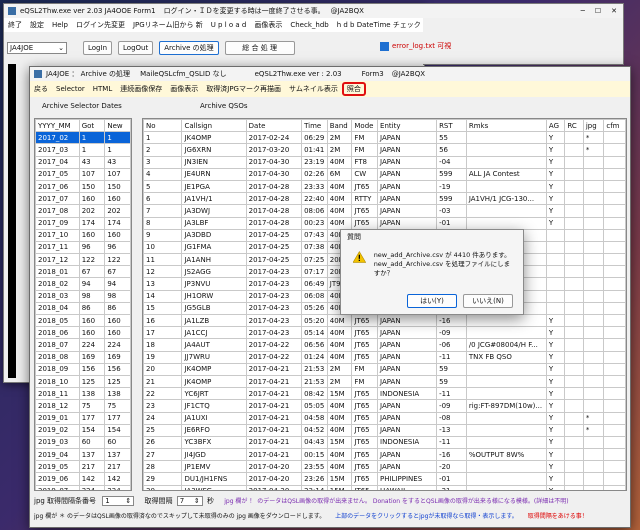 This screenshot has width=640, height=530. I want to click on archive-menu-item: 取得済JPGマーク再描画, so click(243, 89).